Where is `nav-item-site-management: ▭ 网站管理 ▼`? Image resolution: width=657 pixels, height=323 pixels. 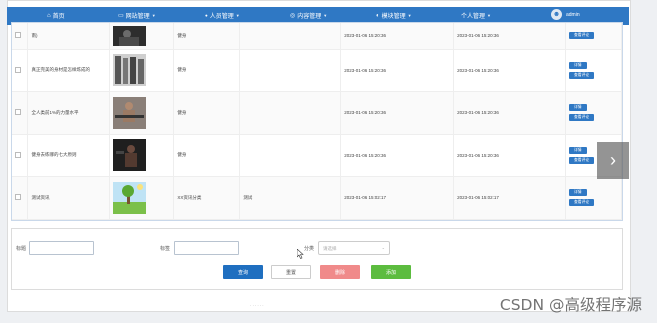 nav-item-site-management: ▭ 网站管理 ▼ is located at coordinates (137, 15).